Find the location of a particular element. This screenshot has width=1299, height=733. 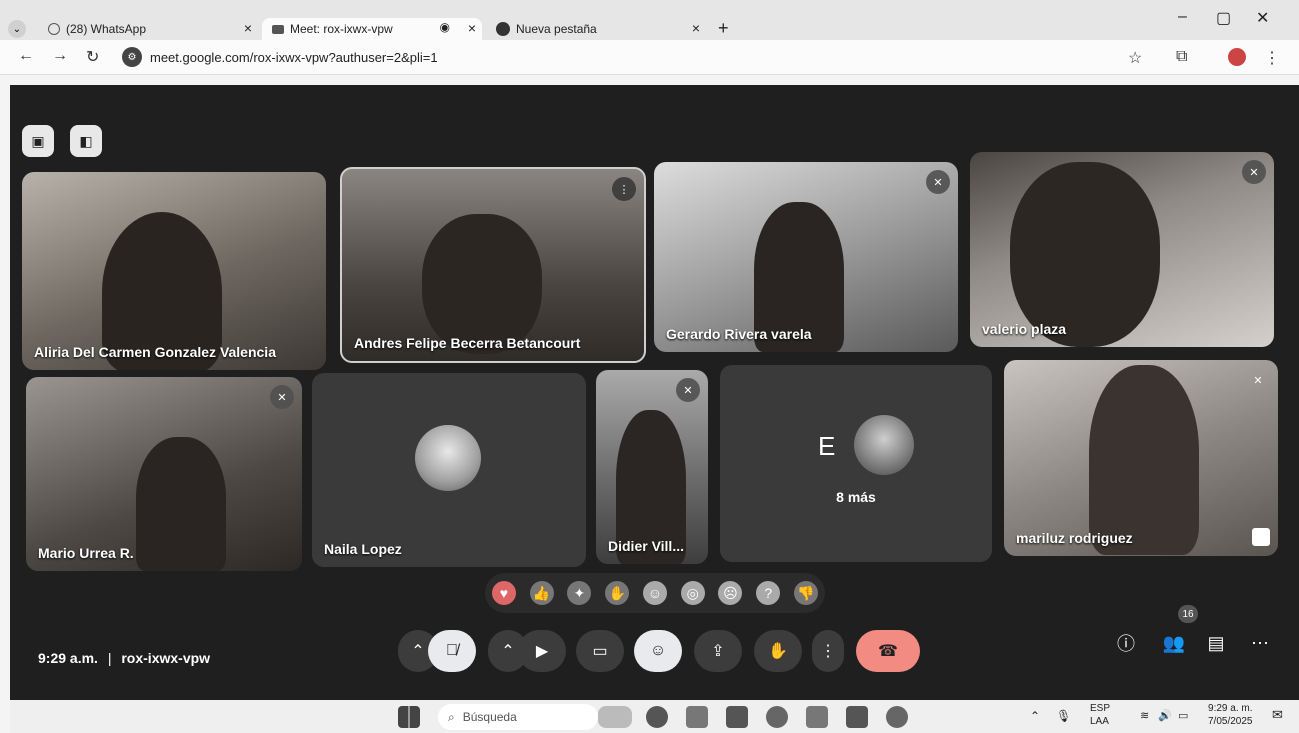

battery-icon: ▭ is located at coordinates (1183, 716).